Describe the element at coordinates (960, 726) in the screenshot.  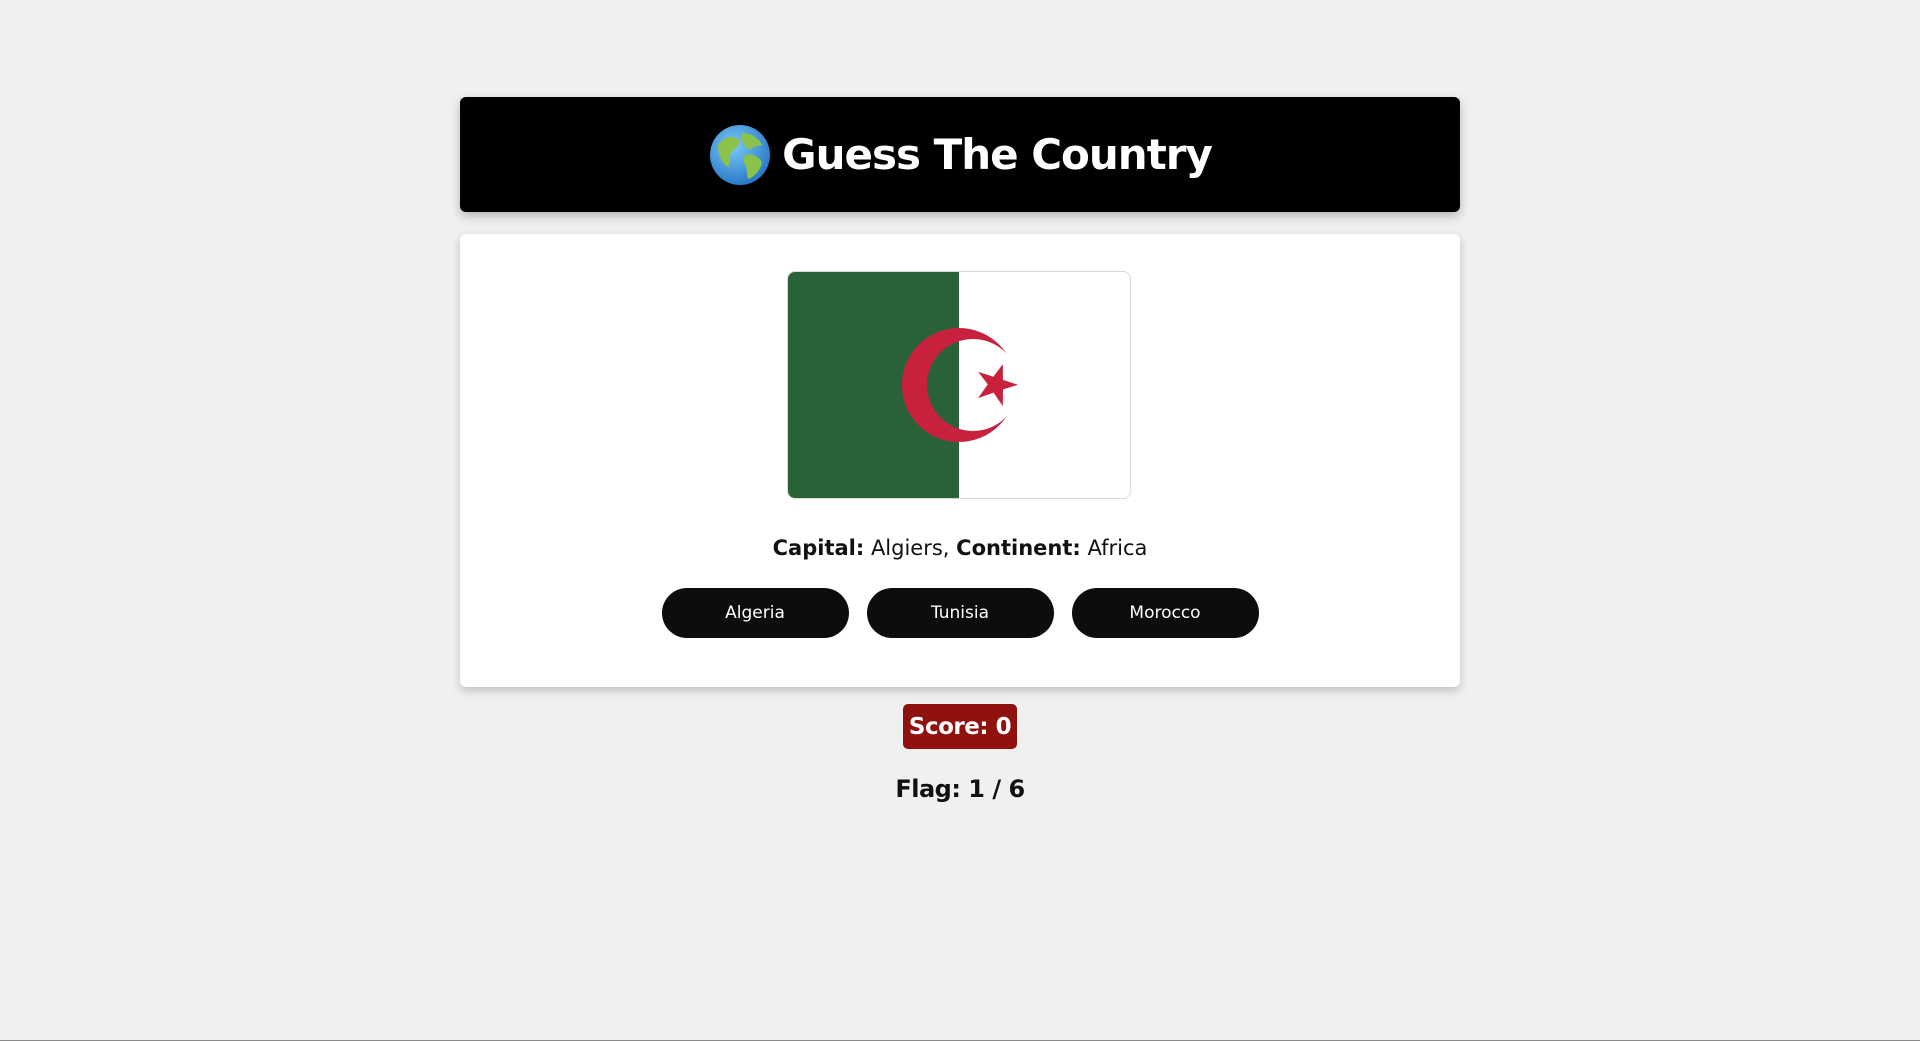
I see `score-badge: Score: 0` at that location.